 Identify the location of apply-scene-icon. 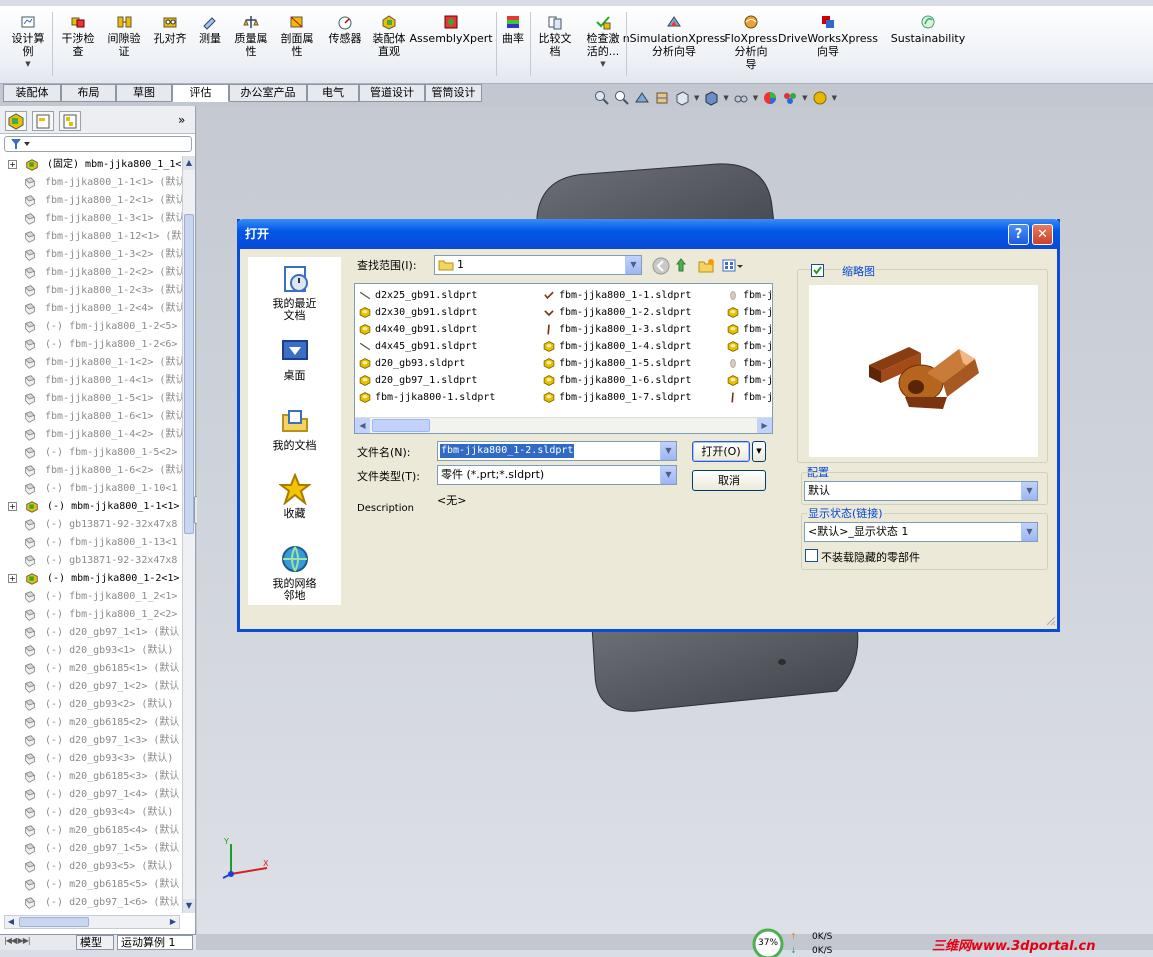
(790, 98).